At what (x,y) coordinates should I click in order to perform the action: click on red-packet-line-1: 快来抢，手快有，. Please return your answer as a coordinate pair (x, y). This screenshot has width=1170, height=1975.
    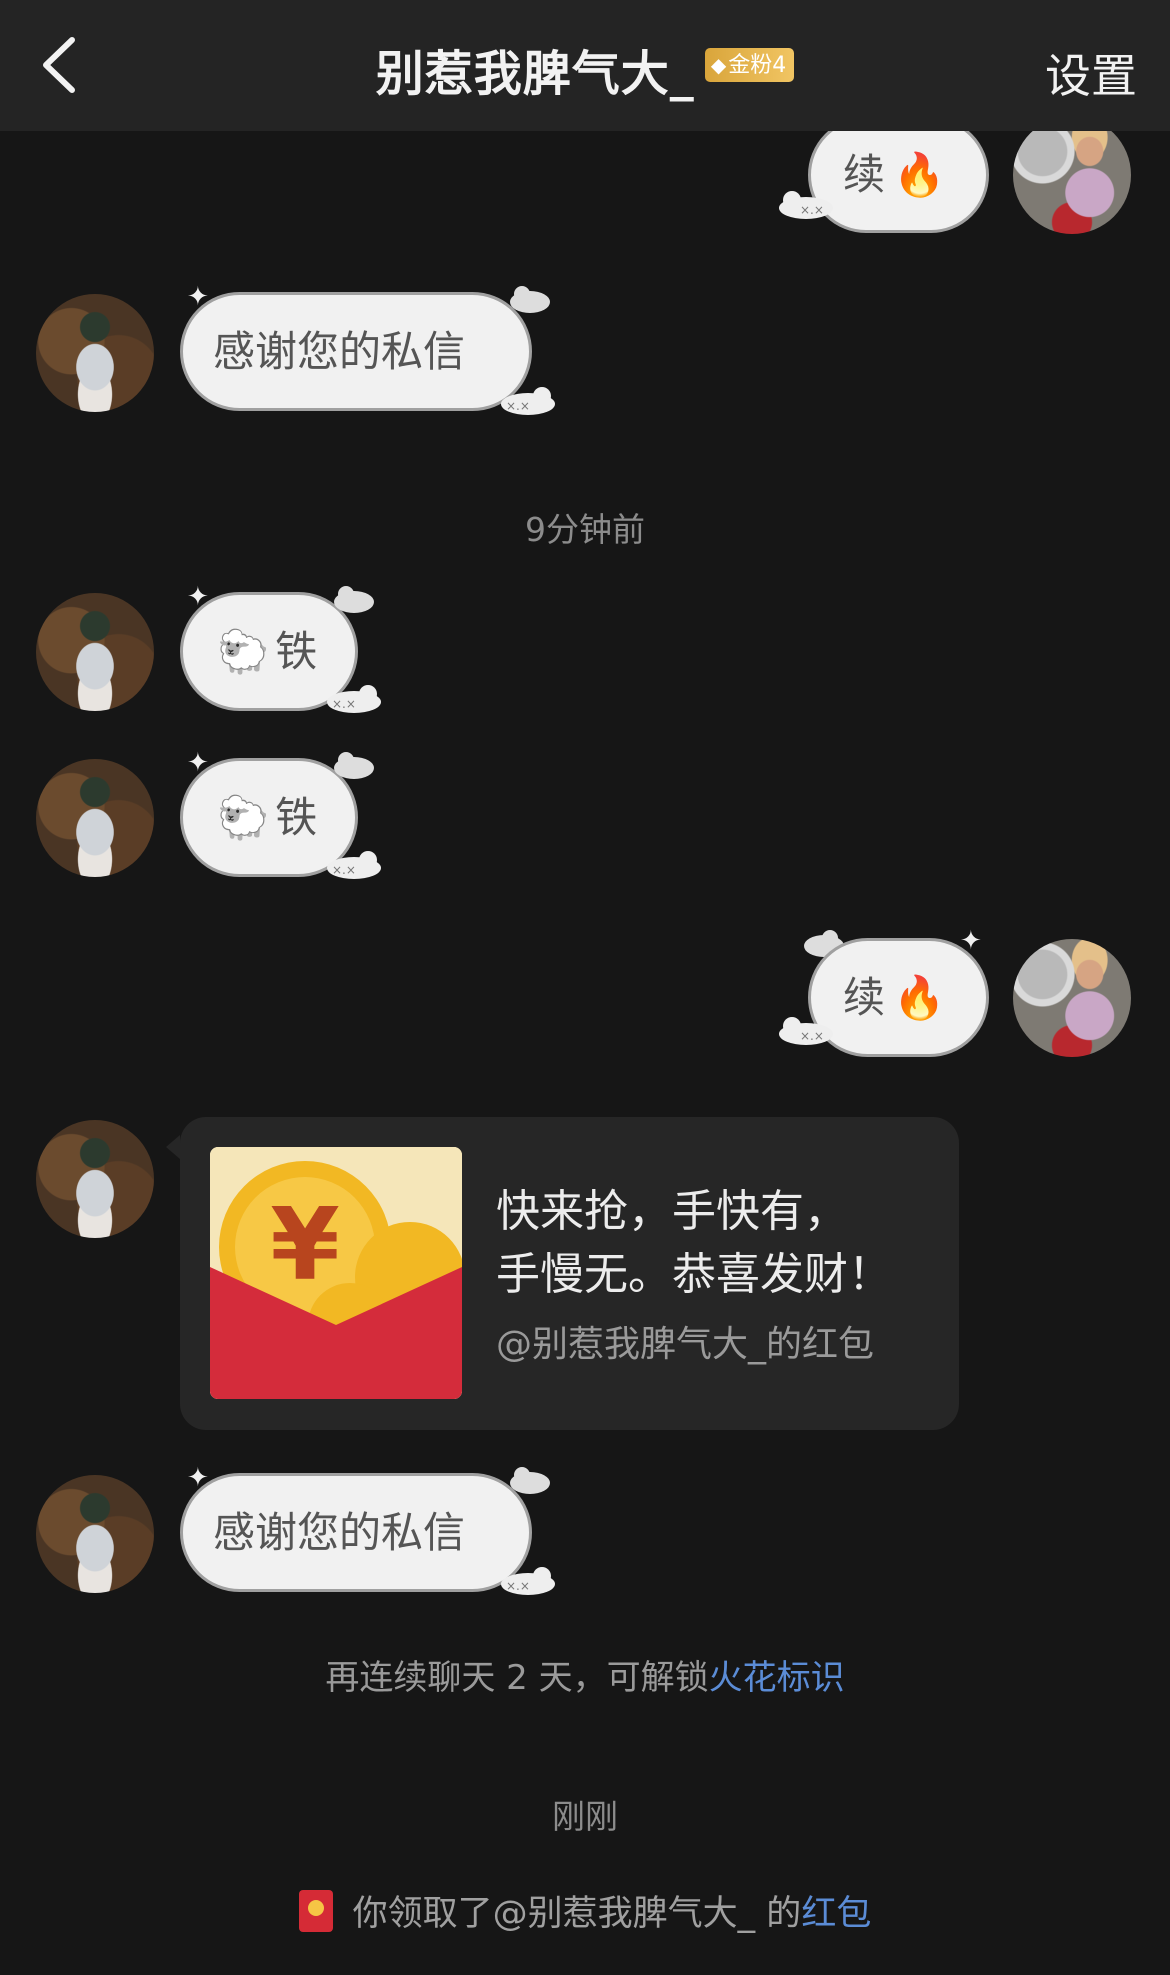
    Looking at the image, I should click on (672, 1211).